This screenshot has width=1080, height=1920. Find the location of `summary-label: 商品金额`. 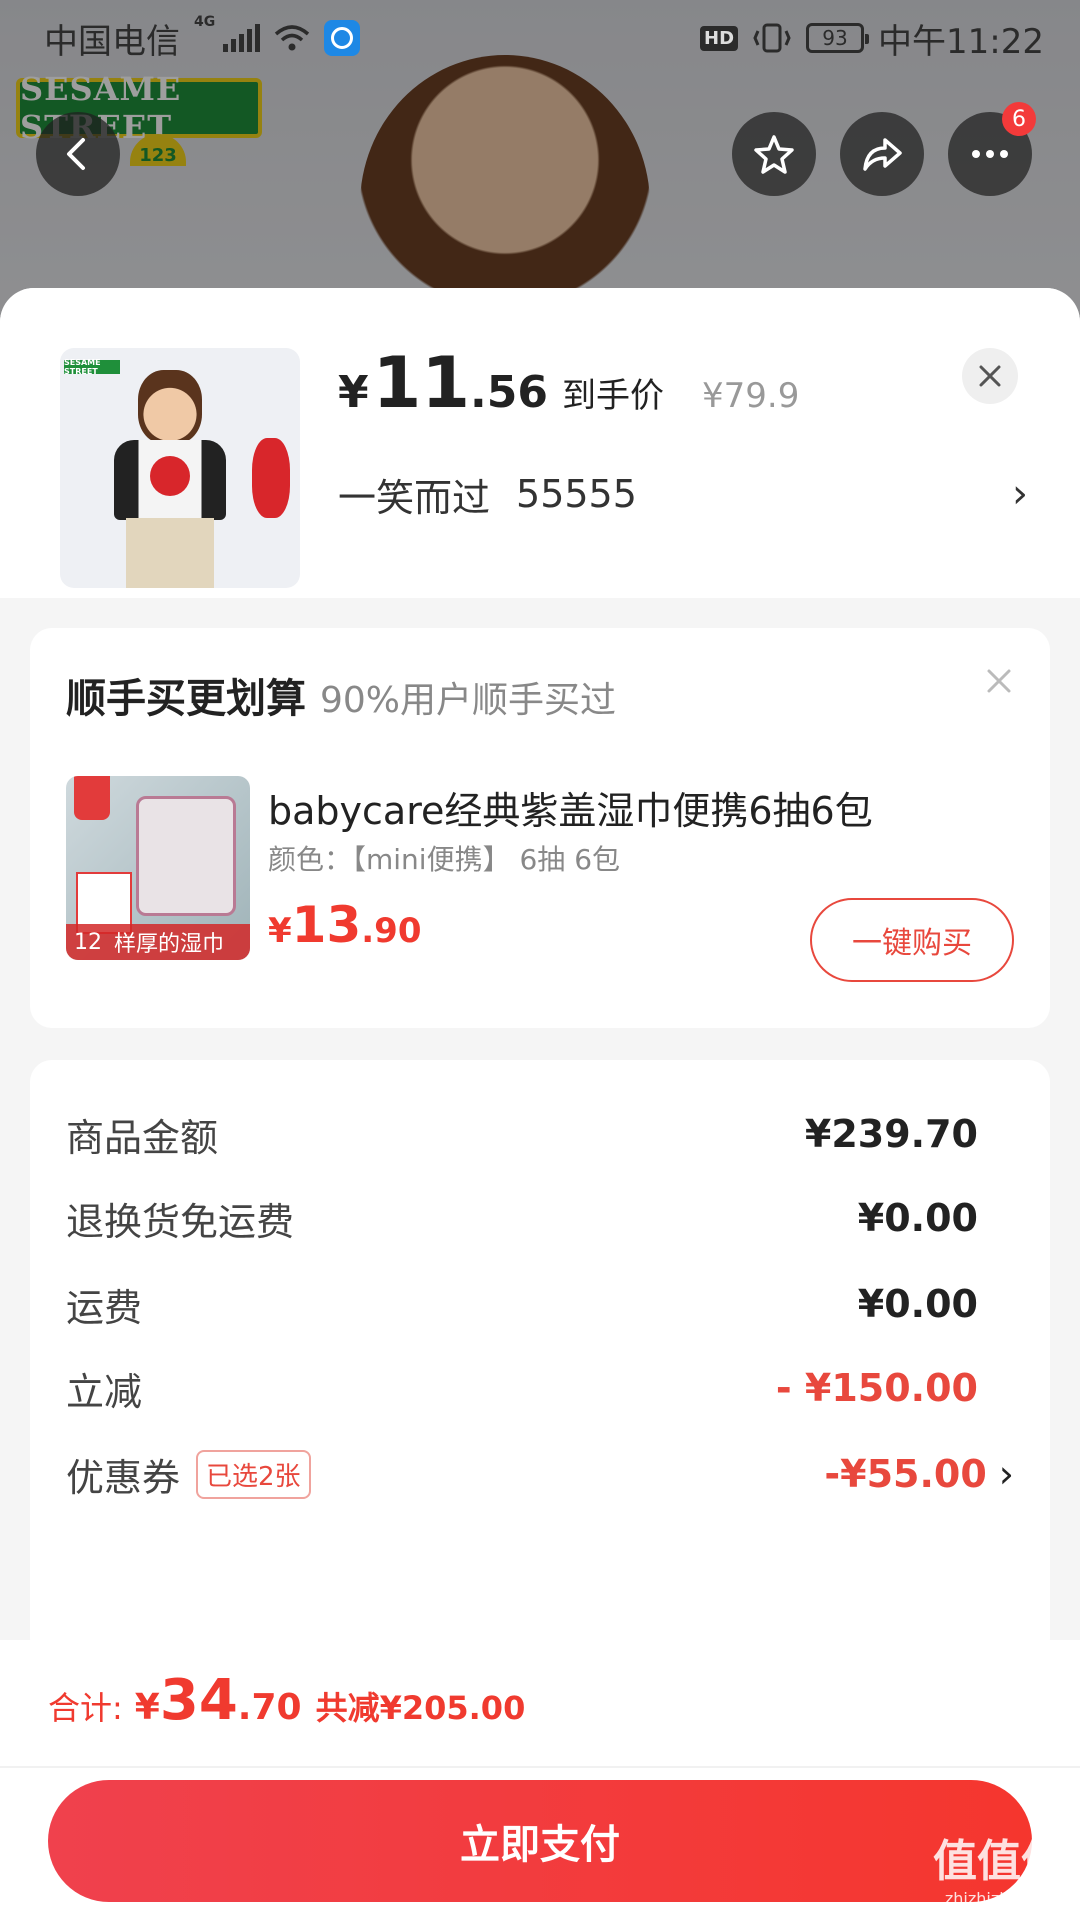

summary-label: 商品金额 is located at coordinates (142, 1137).